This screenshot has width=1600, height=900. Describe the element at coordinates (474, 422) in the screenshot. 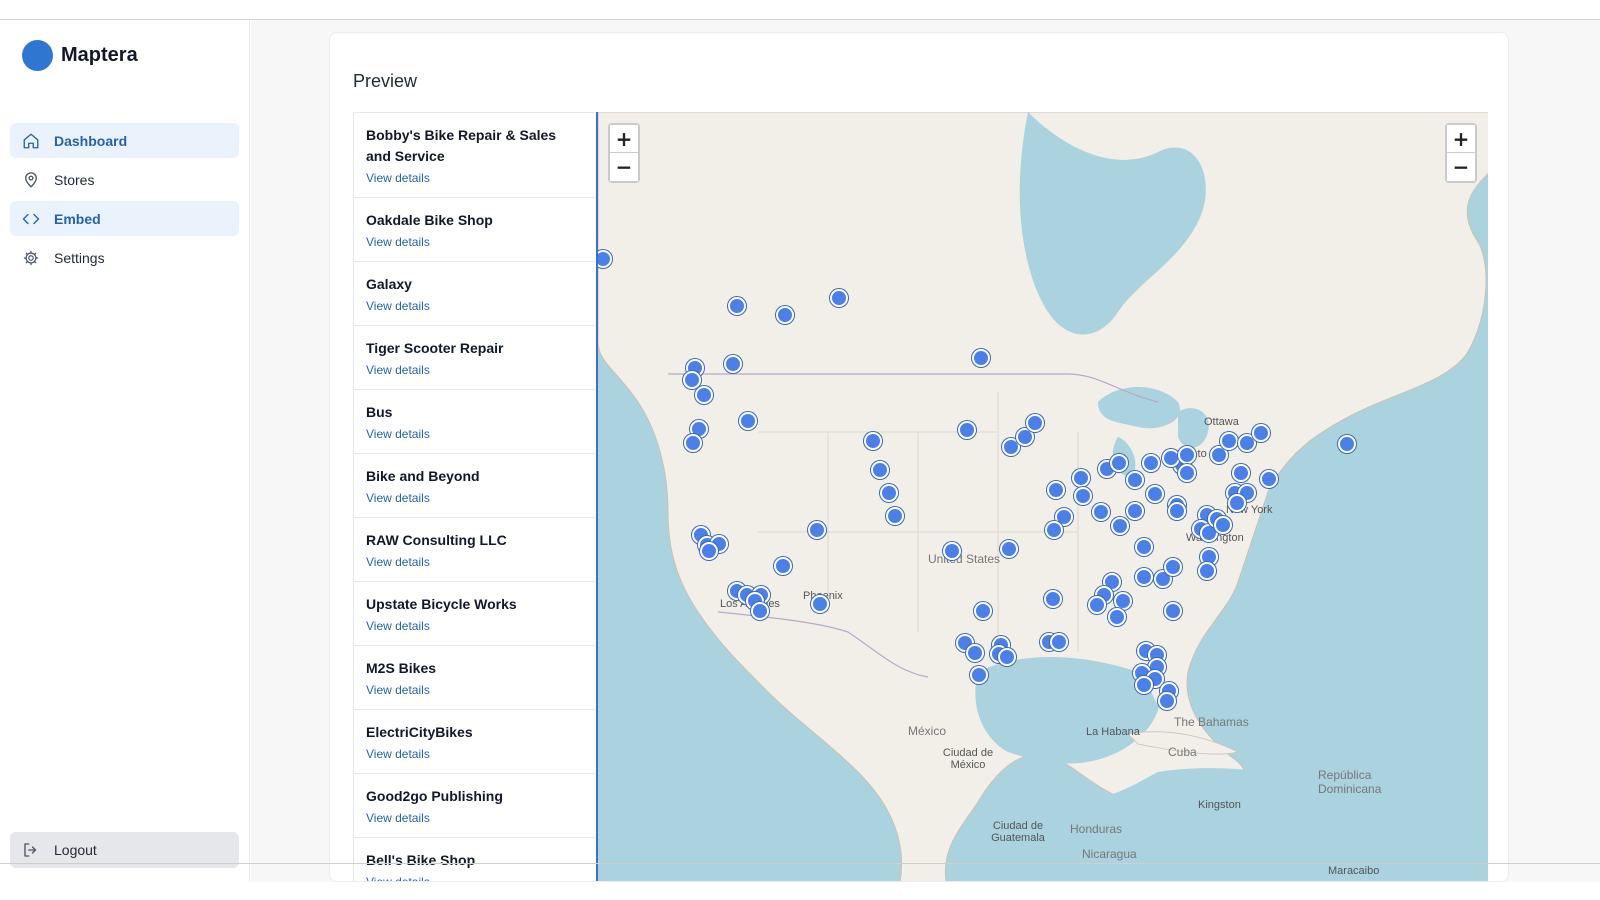

I see `list-item: Bus View details` at that location.